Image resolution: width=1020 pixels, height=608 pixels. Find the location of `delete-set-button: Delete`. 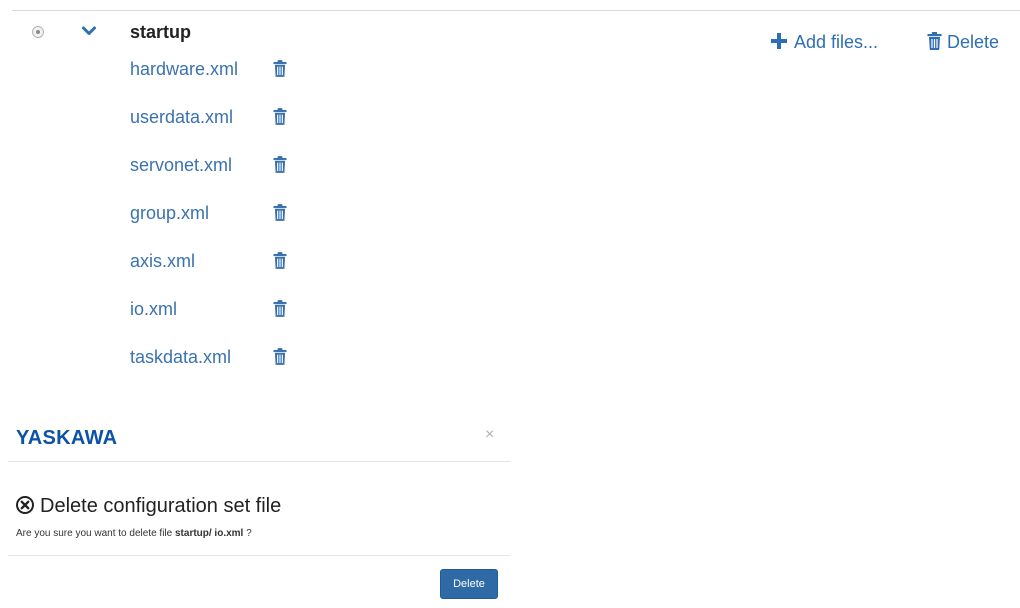

delete-set-button: Delete is located at coordinates (963, 43).